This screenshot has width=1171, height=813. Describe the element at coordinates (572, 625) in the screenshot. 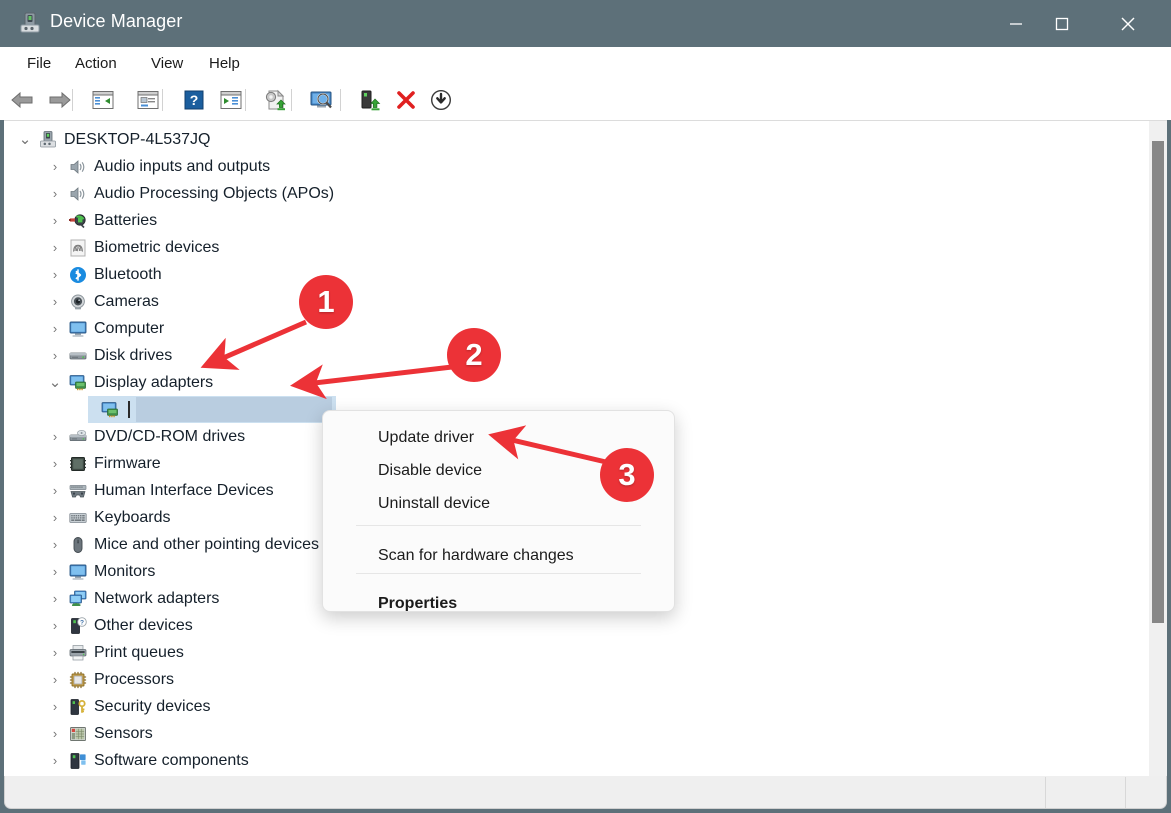

I see `tree-item-other-devices: ›? Other devices` at that location.